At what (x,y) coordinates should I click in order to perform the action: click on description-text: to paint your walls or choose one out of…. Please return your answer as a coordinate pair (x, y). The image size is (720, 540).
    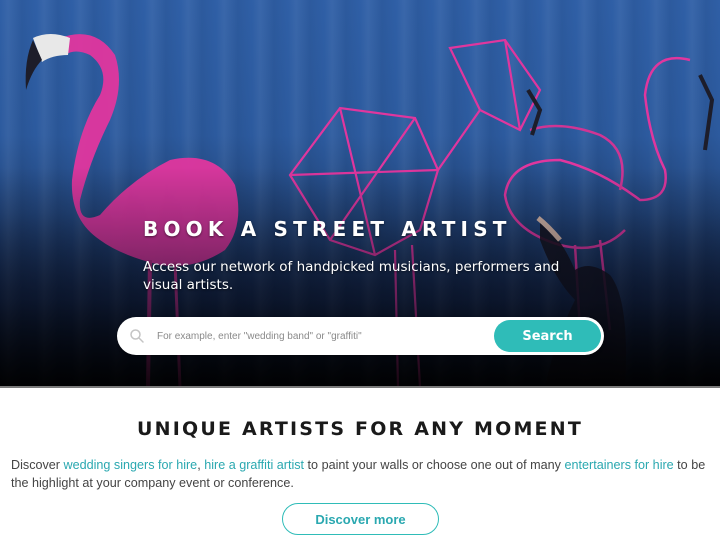
    Looking at the image, I should click on (434, 465).